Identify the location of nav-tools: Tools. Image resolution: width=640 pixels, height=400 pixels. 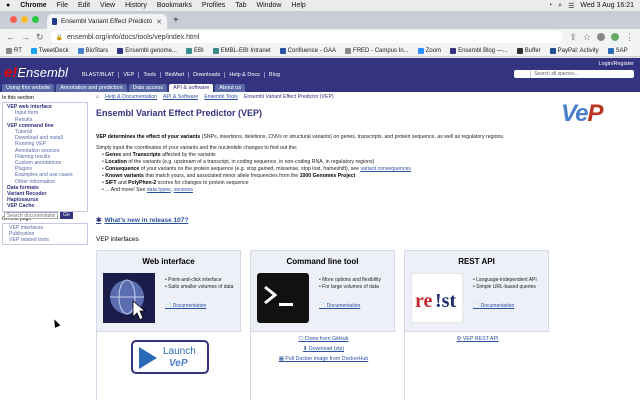
(150, 75).